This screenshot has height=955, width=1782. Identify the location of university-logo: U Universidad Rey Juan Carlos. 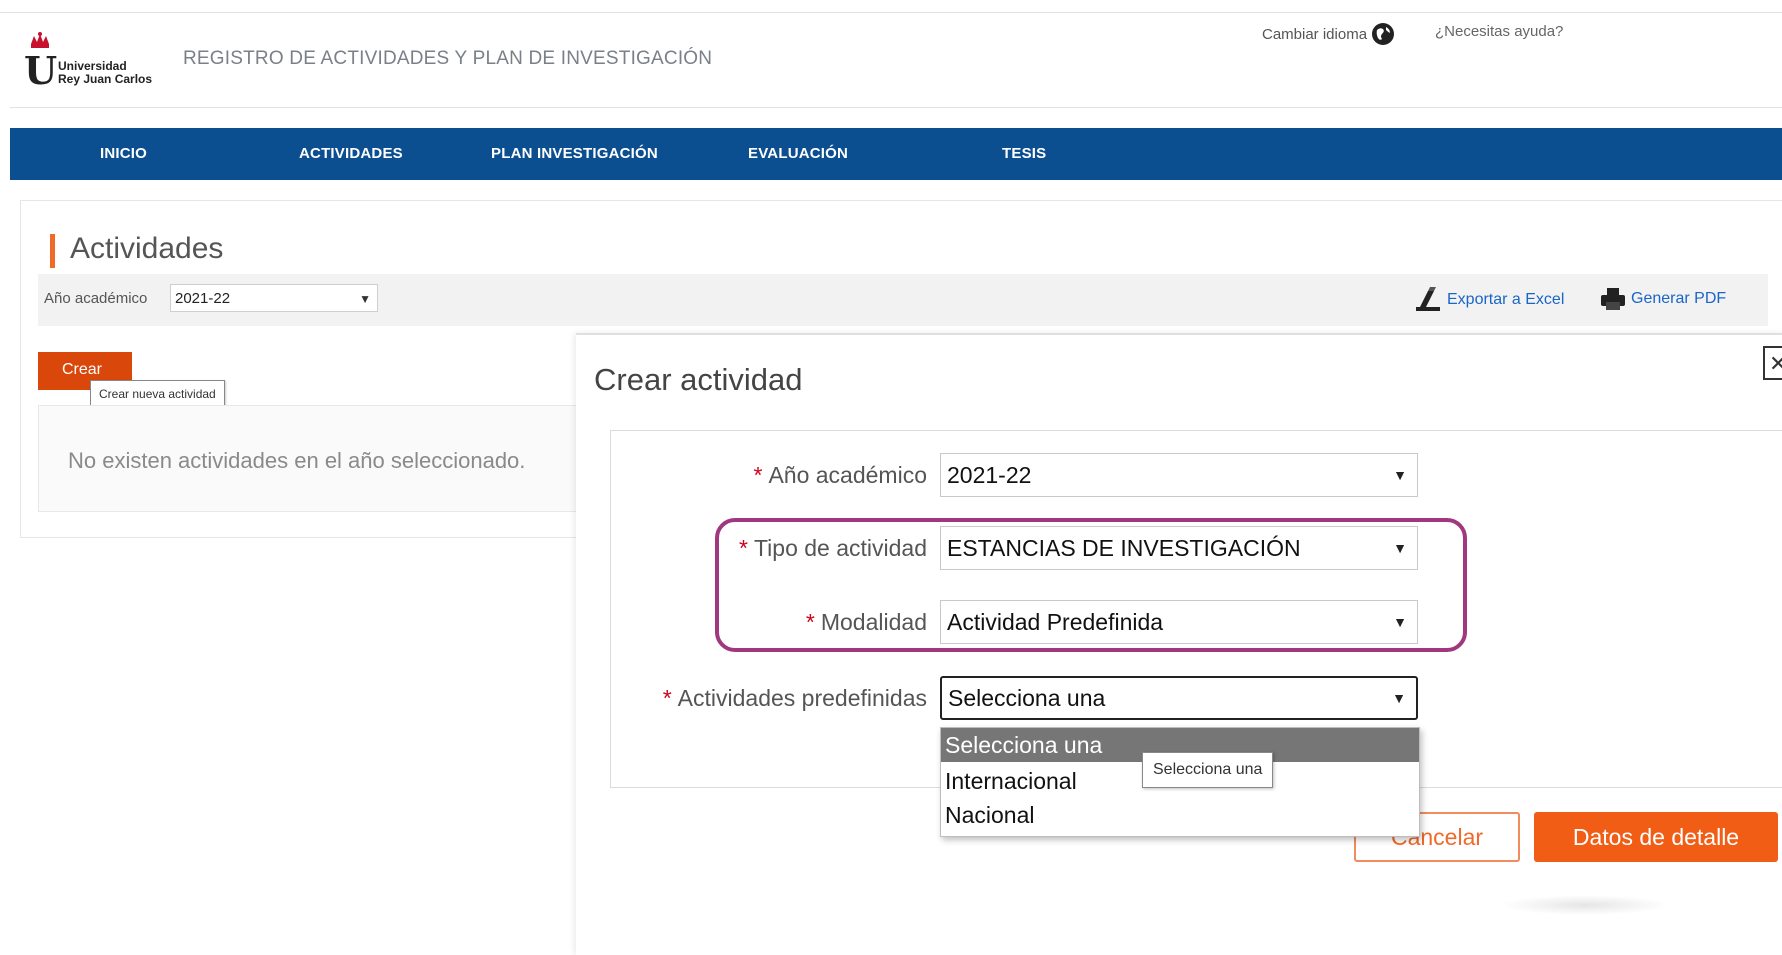
(102, 63).